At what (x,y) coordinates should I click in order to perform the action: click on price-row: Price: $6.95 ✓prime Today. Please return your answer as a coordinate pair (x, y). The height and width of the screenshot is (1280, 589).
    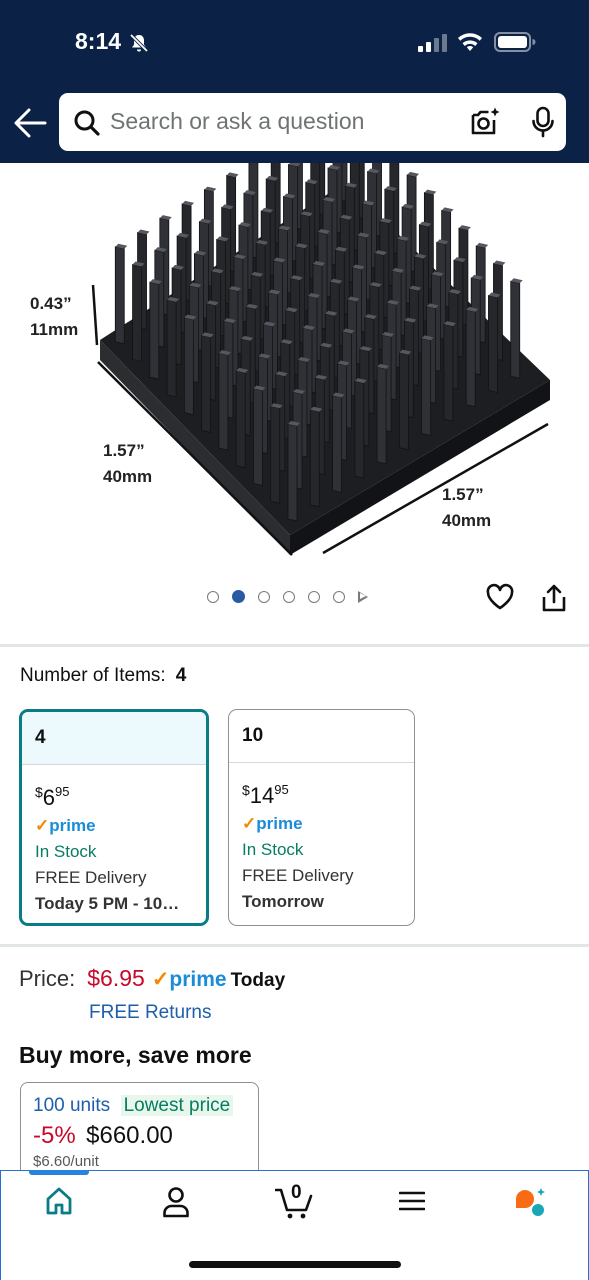
    Looking at the image, I should click on (152, 978).